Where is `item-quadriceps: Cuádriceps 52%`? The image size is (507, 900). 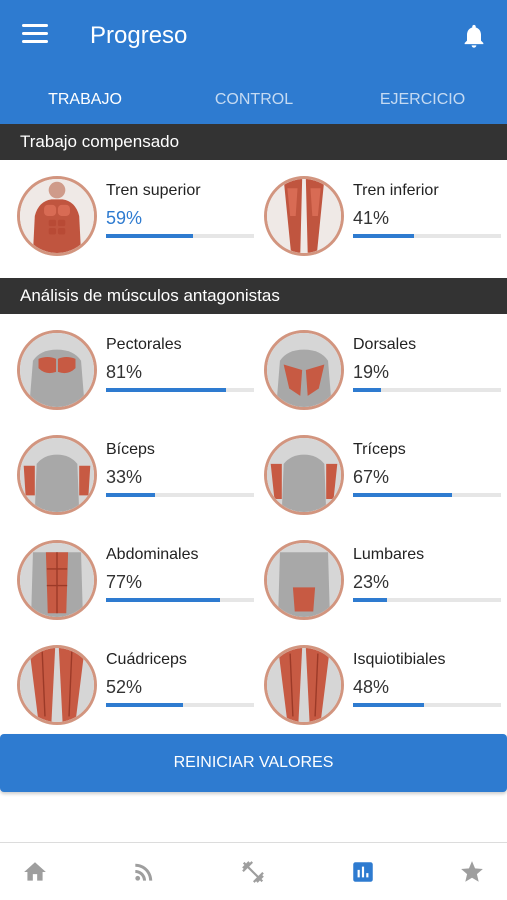 item-quadriceps: Cuádriceps 52% is located at coordinates (137, 687).